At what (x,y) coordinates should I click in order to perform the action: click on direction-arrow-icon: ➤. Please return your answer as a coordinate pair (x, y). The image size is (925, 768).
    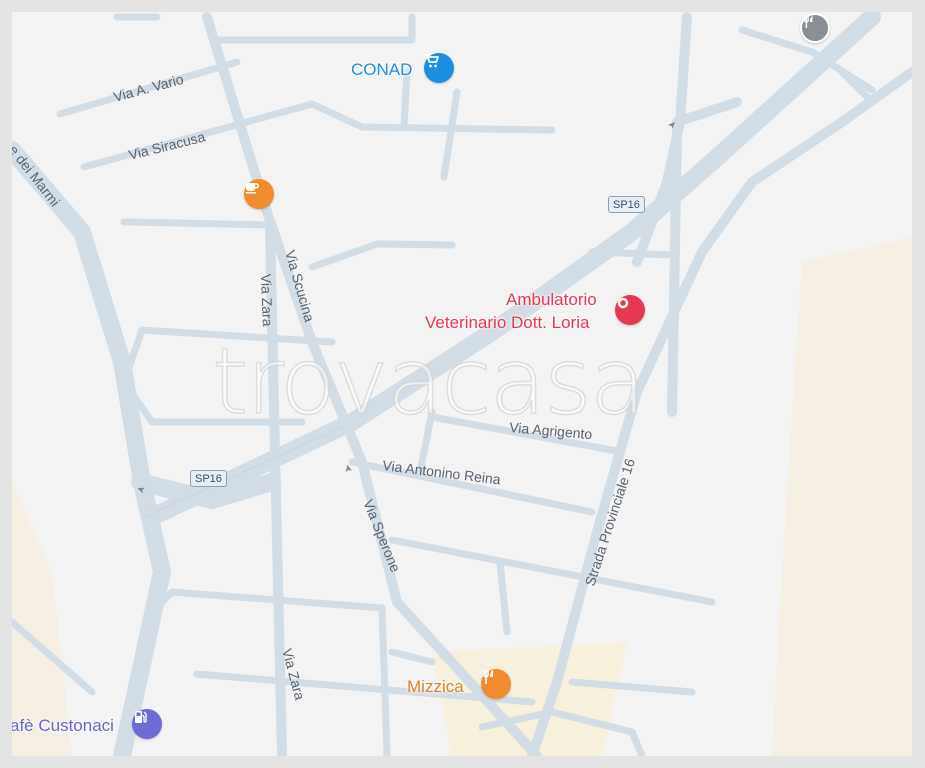
    Looking at the image, I should click on (349, 468).